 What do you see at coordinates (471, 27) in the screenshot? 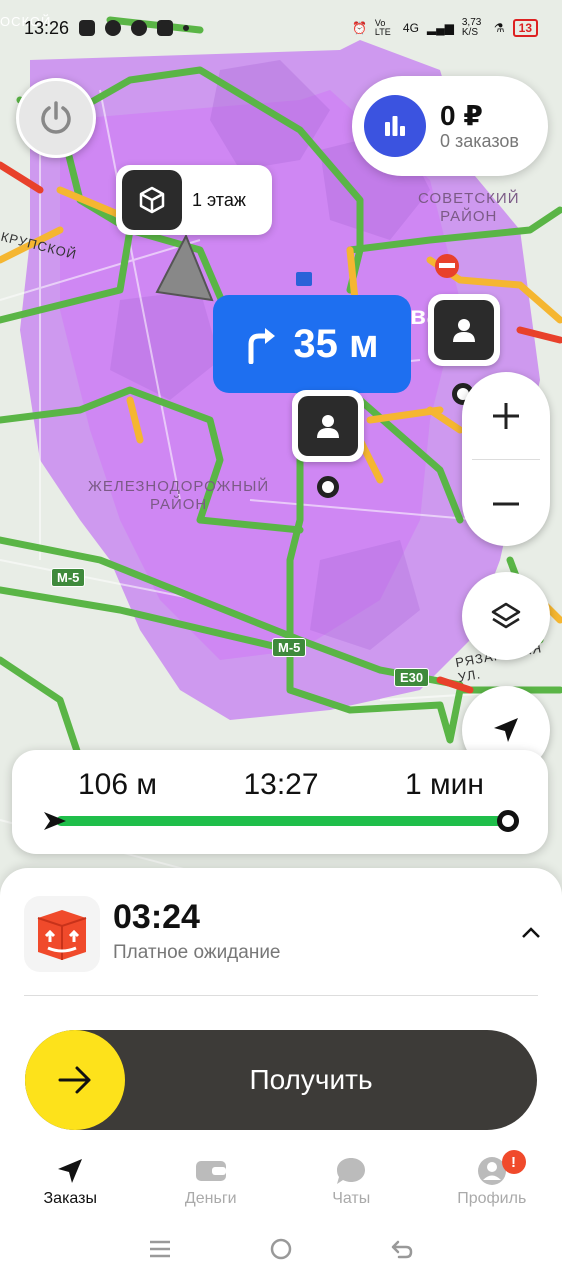
I see `speed-label: 3,73 K/S` at bounding box center [471, 27].